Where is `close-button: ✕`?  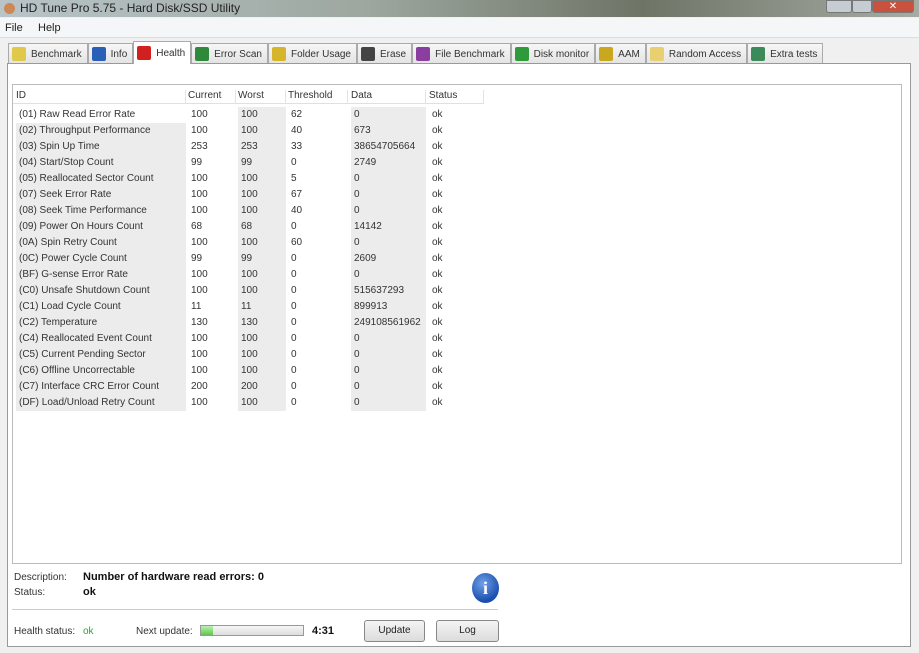 close-button: ✕ is located at coordinates (893, 6).